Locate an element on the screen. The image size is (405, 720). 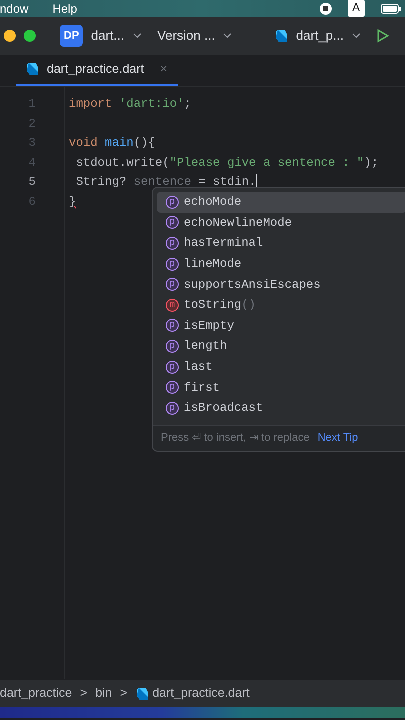
code-line: import 'dart:io'; is located at coordinates (130, 104).